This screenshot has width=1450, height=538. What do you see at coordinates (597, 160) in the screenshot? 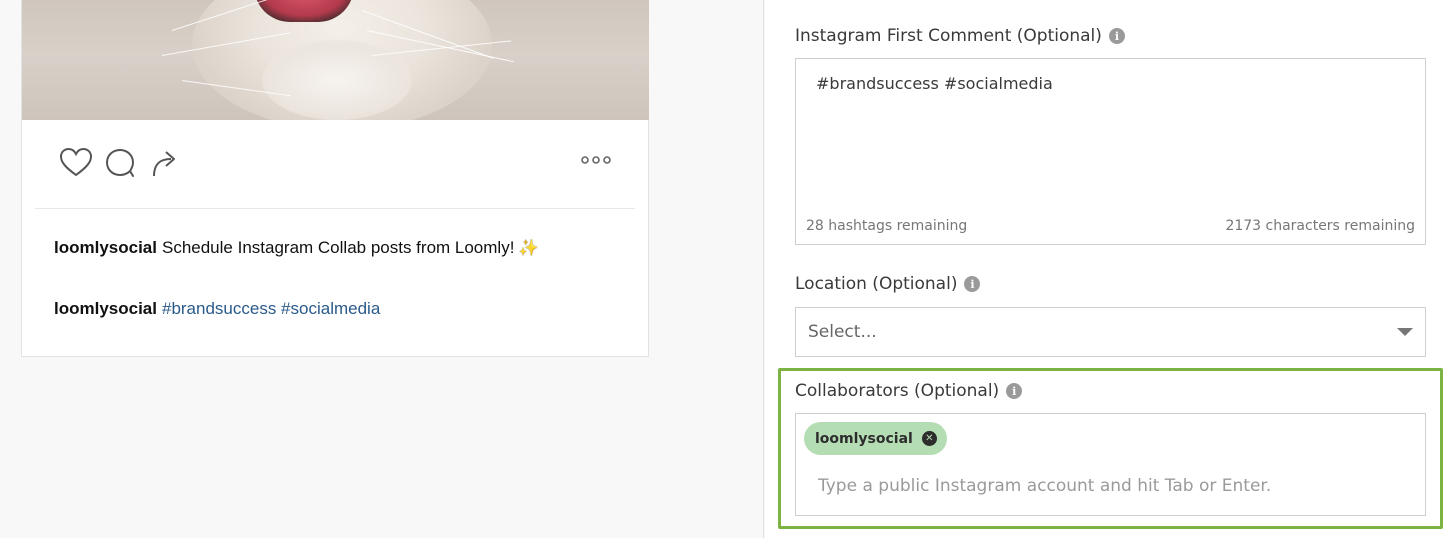
I see `more-options-icon` at bounding box center [597, 160].